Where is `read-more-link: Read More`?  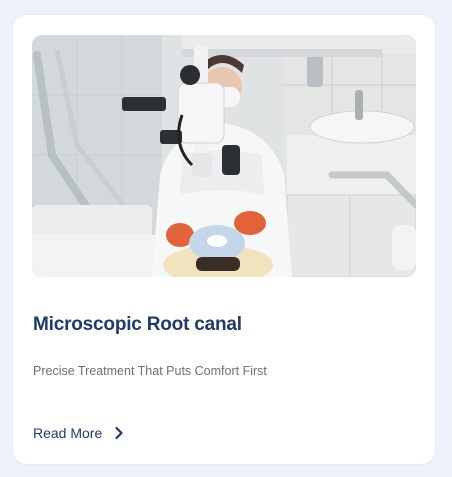 read-more-link: Read More is located at coordinates (79, 433).